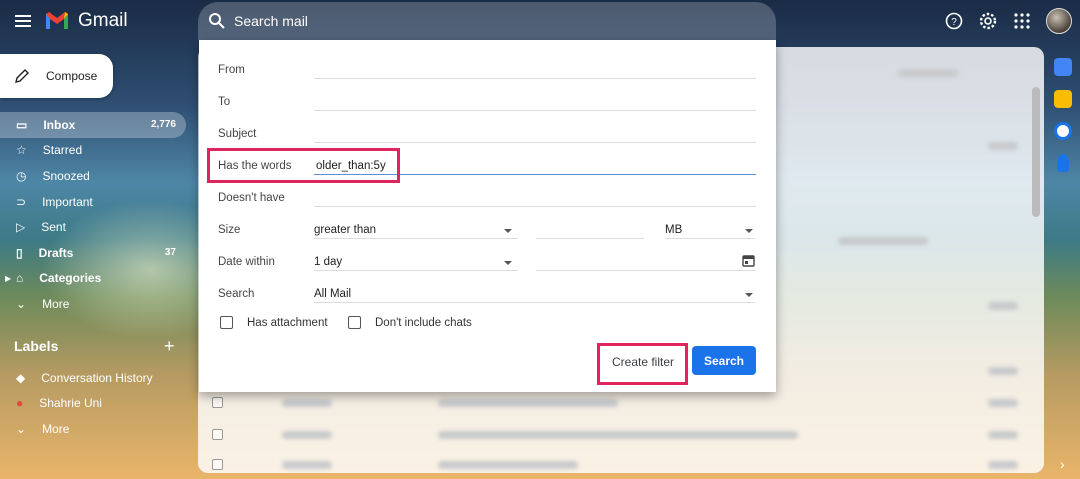  Describe the element at coordinates (70, 403) in the screenshot. I see `label-item-label: Shahrie Uni` at that location.